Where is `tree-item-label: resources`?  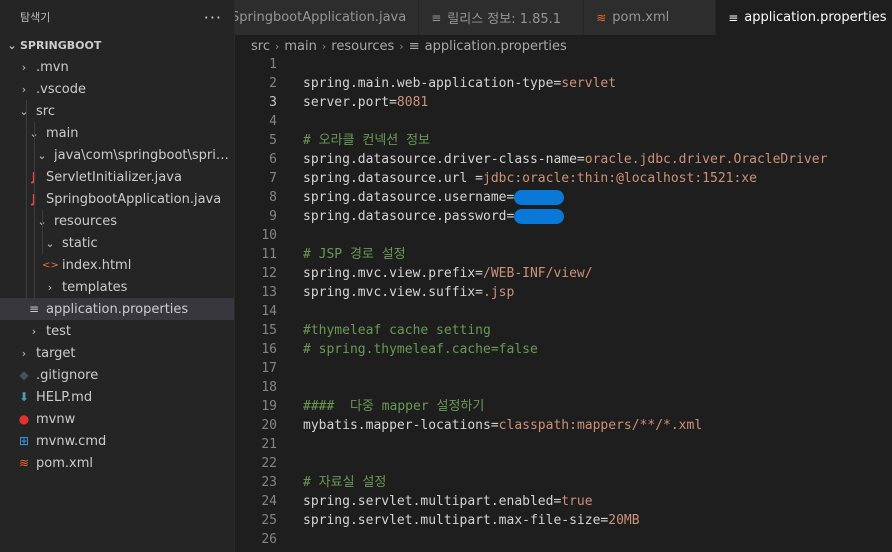 tree-item-label: resources is located at coordinates (86, 221).